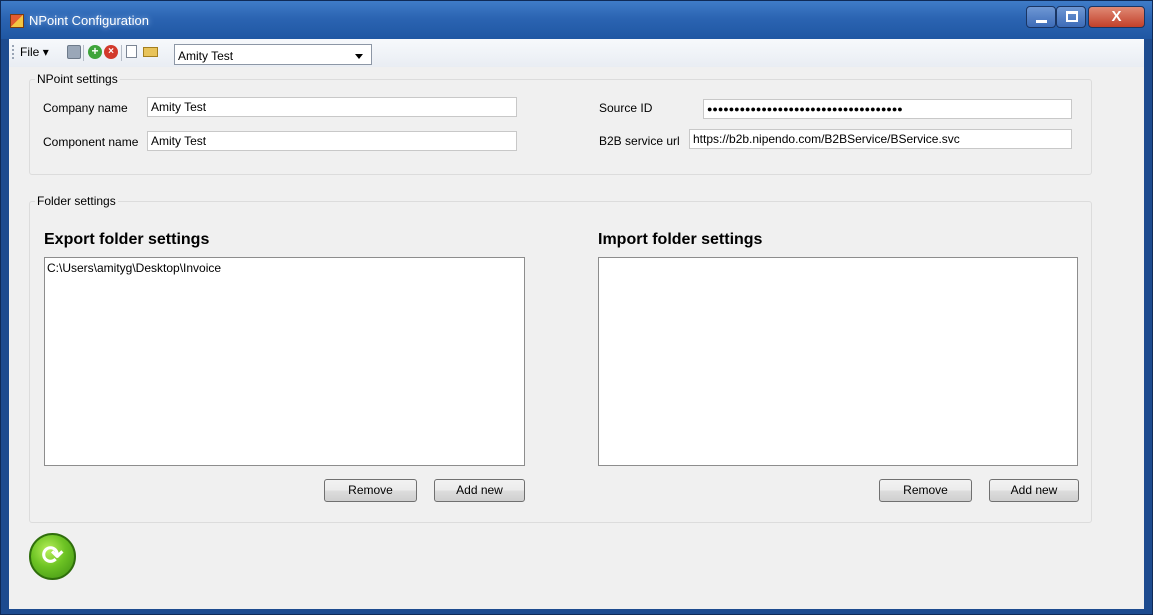  Describe the element at coordinates (332, 141) in the screenshot. I see `component-name-field` at that location.